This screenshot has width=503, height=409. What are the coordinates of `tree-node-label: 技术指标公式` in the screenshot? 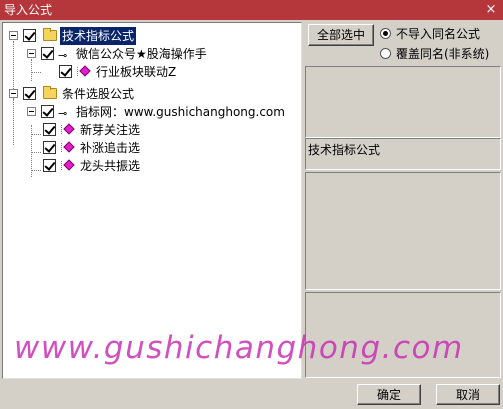 It's located at (98, 36).